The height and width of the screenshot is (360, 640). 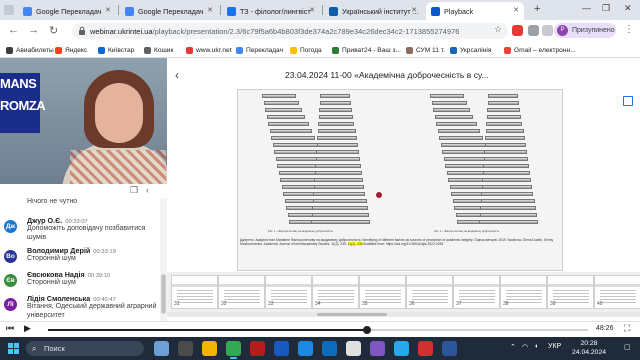 What do you see at coordinates (403, 314) in the screenshot?
I see `thumbnails-scrollbar` at bounding box center [403, 314].